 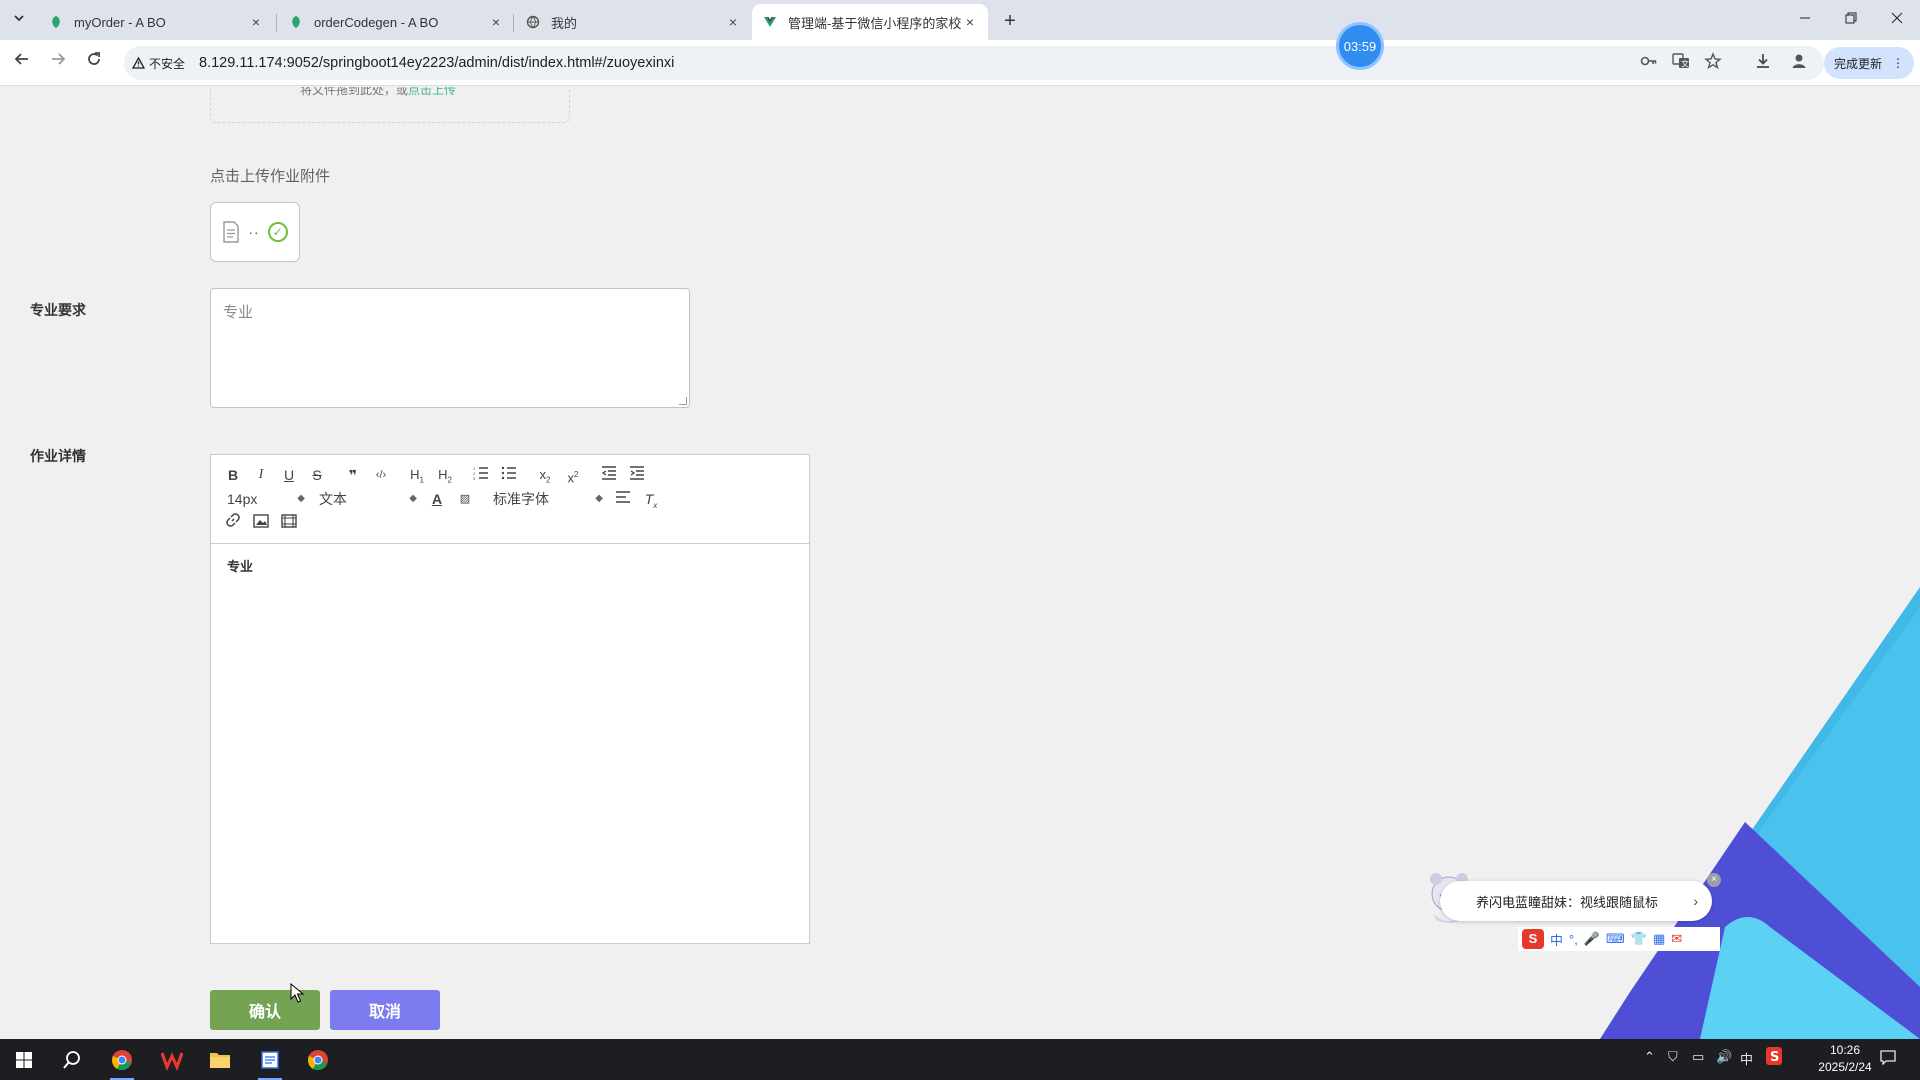 What do you see at coordinates (1746, 1058) in the screenshot?
I see `tray-ime-label: 中` at bounding box center [1746, 1058].